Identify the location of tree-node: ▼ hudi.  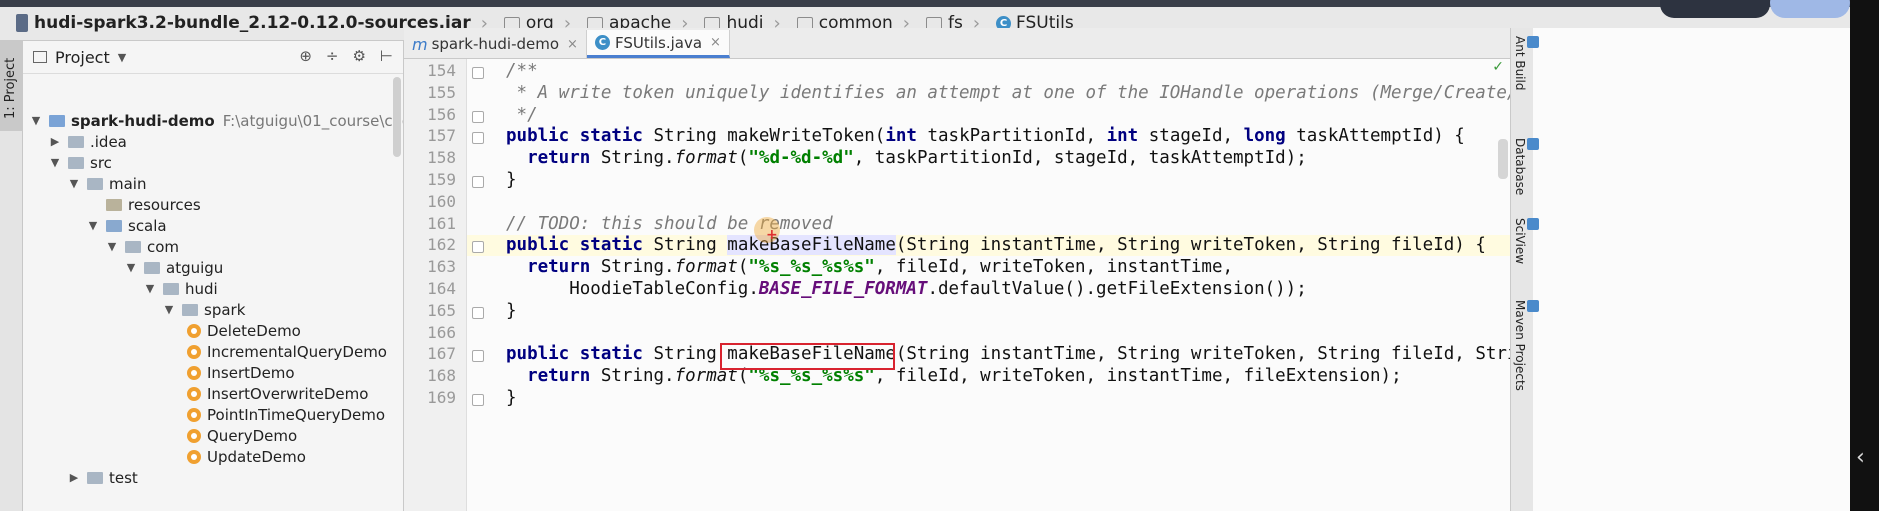
(180, 288).